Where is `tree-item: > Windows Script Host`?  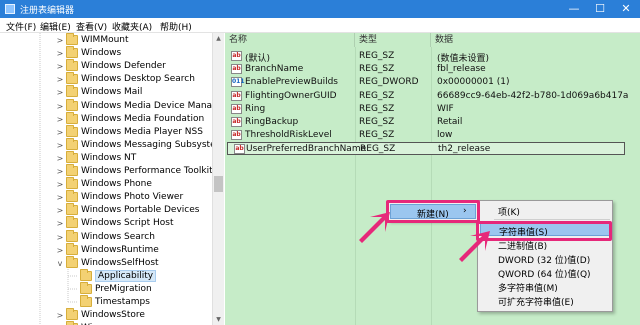
tree-item: > Windows Script Host is located at coordinates (106, 223).